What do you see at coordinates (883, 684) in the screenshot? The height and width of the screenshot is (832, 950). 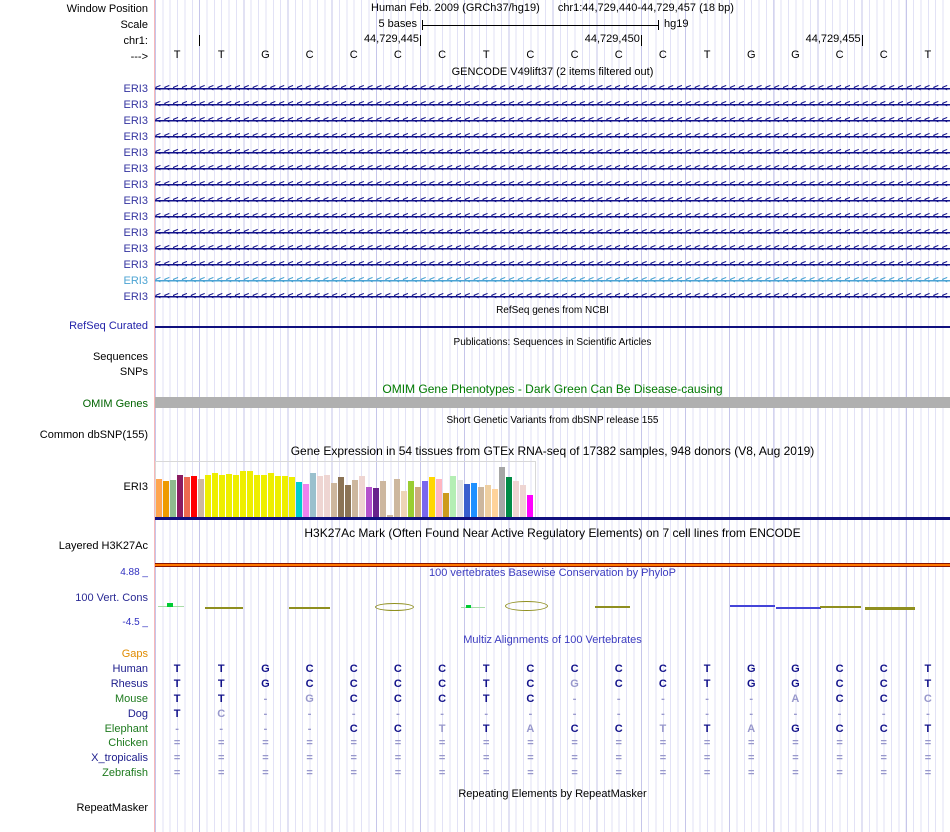 I see `alignment-base: C` at bounding box center [883, 684].